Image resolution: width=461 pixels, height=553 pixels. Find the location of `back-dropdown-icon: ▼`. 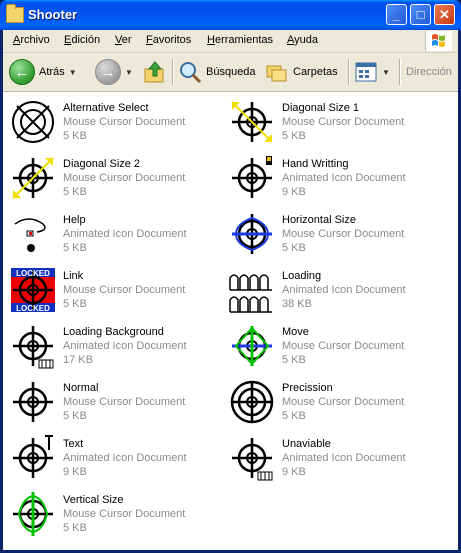

back-dropdown-icon: ▼ is located at coordinates (73, 72).